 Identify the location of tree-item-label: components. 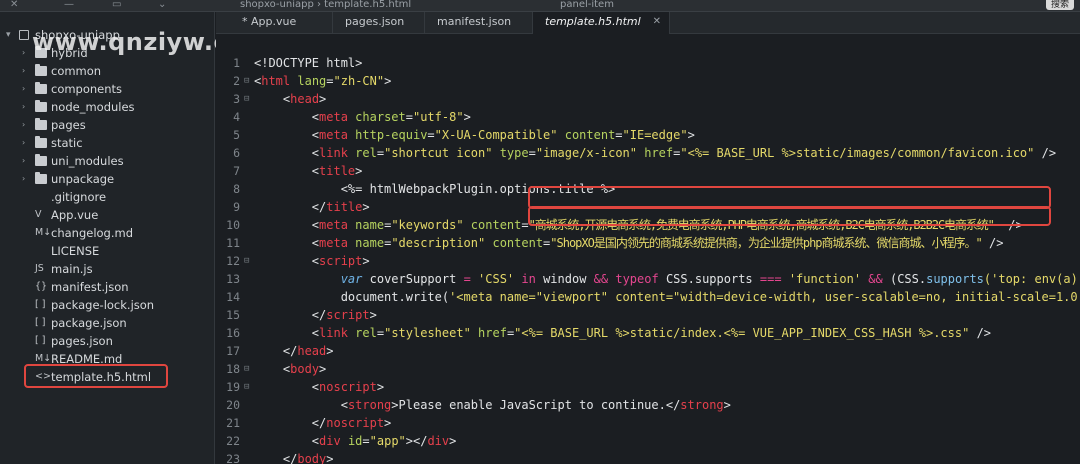
(87, 89).